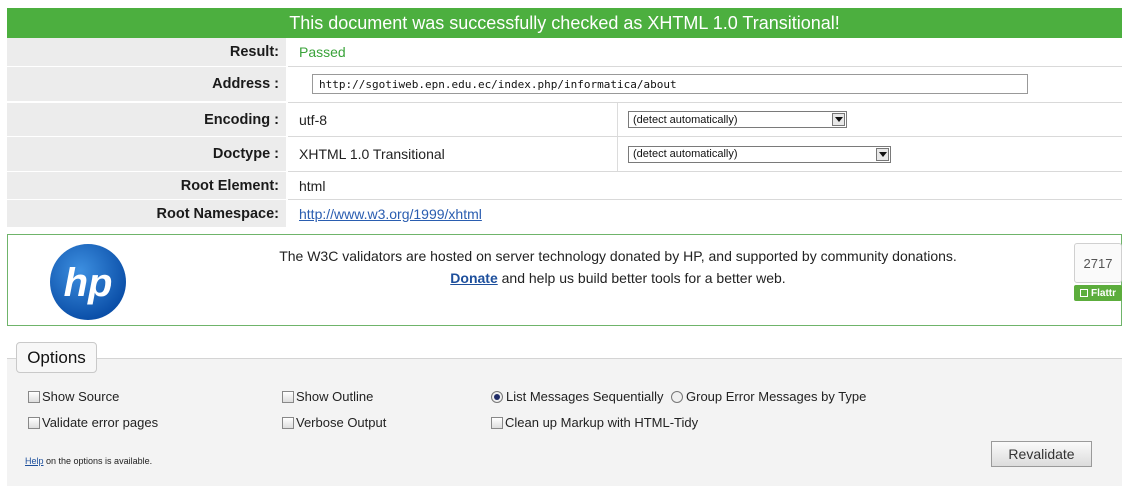 The height and width of the screenshot is (486, 1122). What do you see at coordinates (372, 154) in the screenshot?
I see `doctype-value: XHTML 1.0 Transitional` at bounding box center [372, 154].